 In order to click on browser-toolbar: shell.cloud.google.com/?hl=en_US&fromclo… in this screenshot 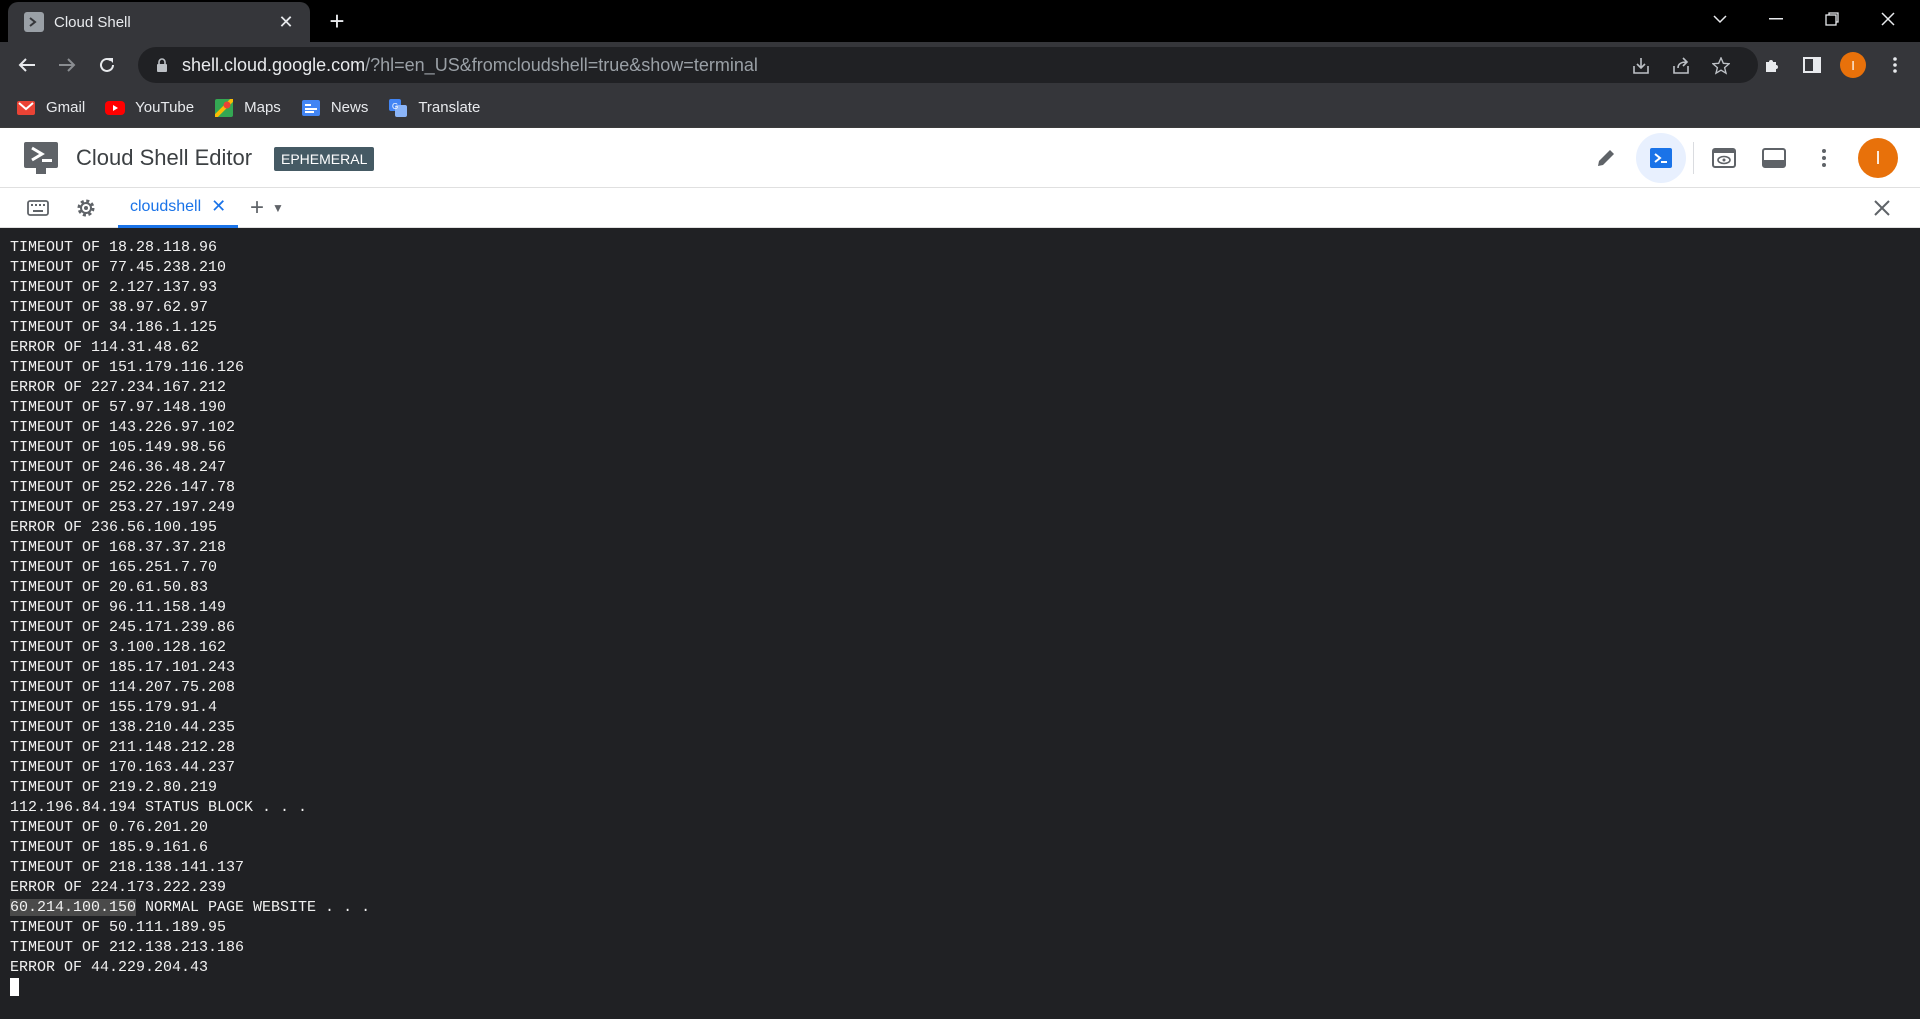, I will do `click(960, 65)`.